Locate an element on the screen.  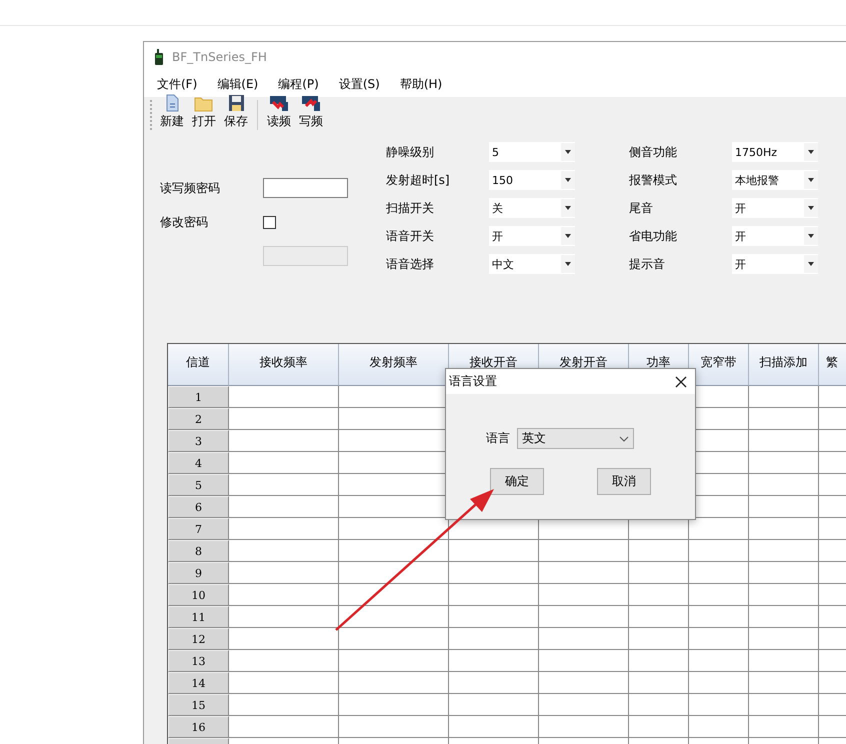
channel-number: 4 is located at coordinates (198, 463).